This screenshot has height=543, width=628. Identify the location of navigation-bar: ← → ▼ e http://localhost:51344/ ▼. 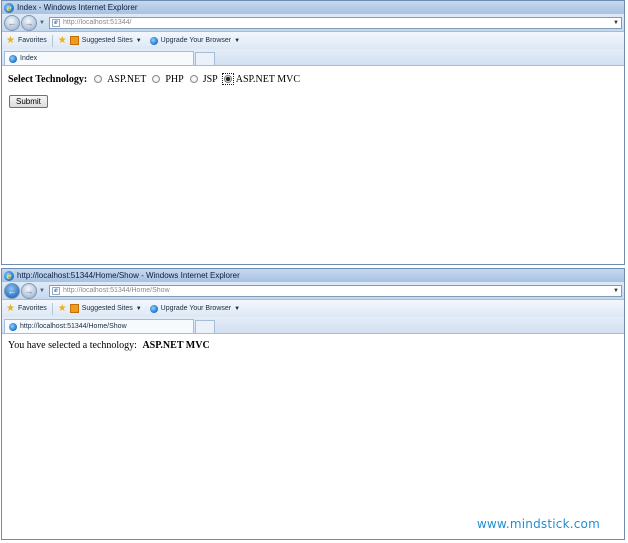
(313, 23).